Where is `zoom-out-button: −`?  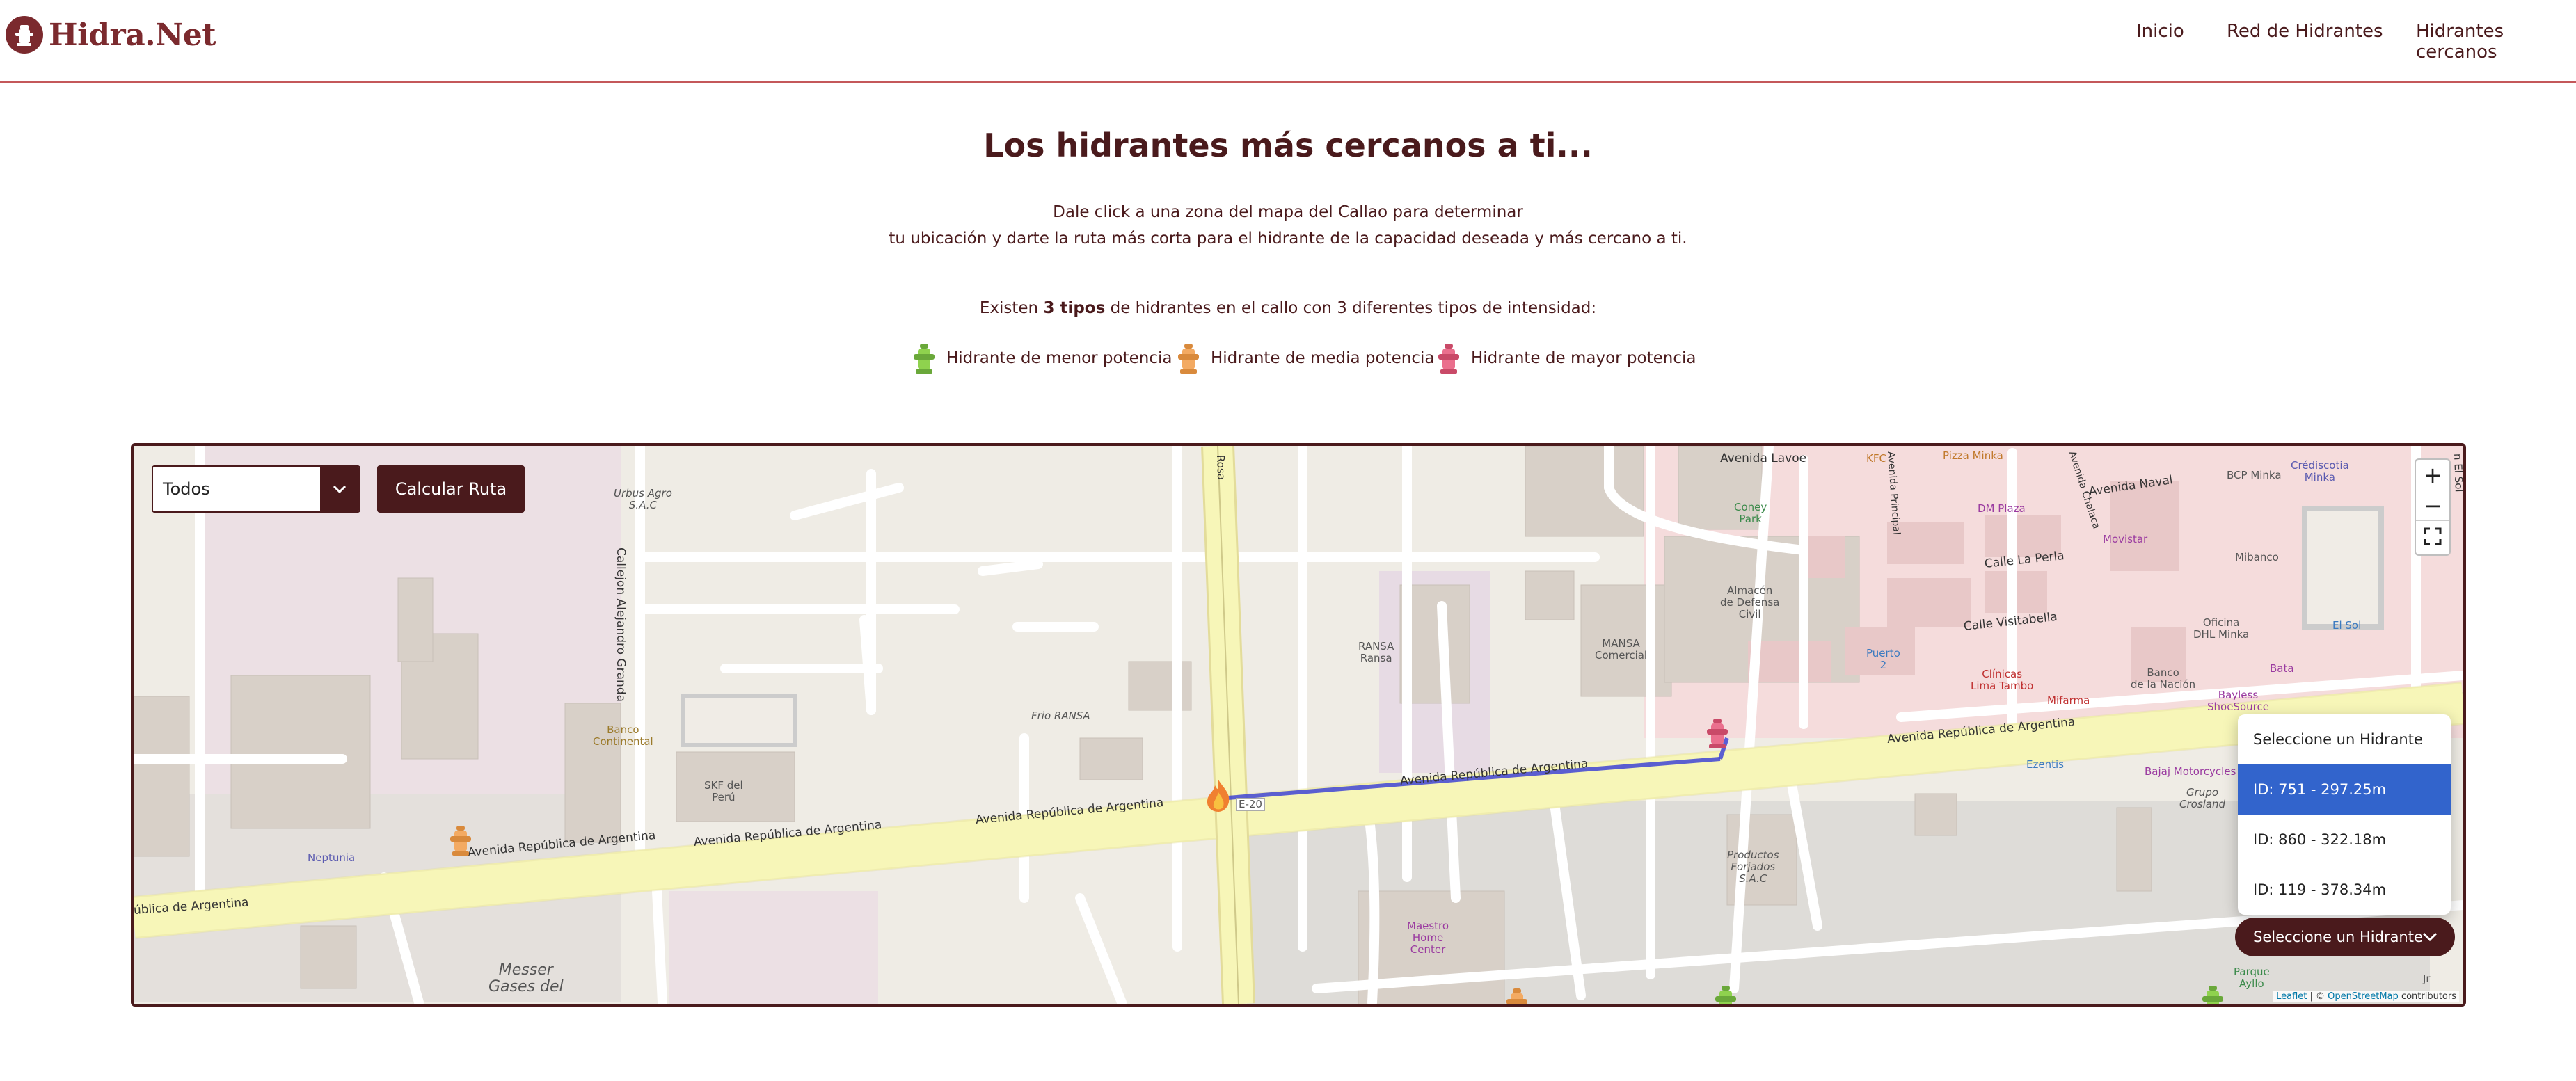 zoom-out-button: − is located at coordinates (2432, 506).